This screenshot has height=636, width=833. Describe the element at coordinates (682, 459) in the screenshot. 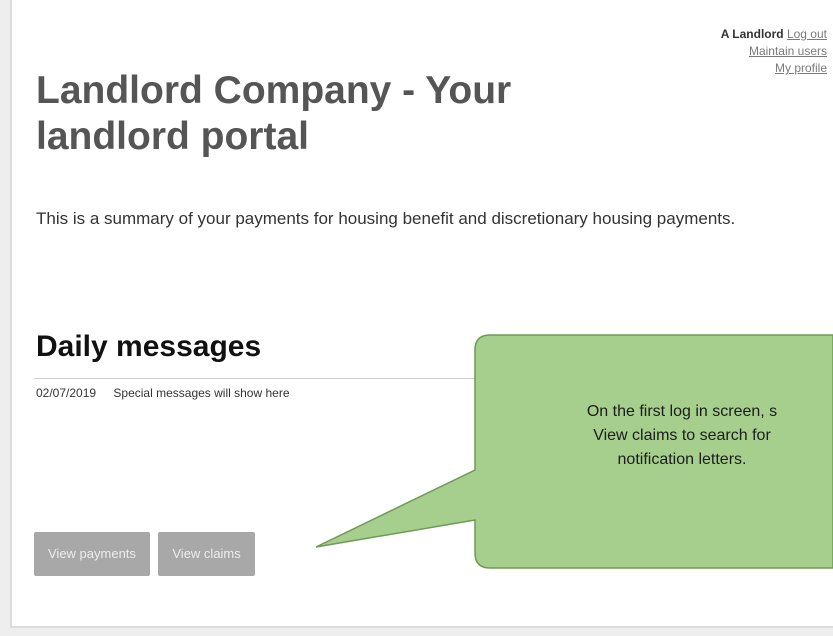

I see `callout-line-3: notification letters.` at that location.